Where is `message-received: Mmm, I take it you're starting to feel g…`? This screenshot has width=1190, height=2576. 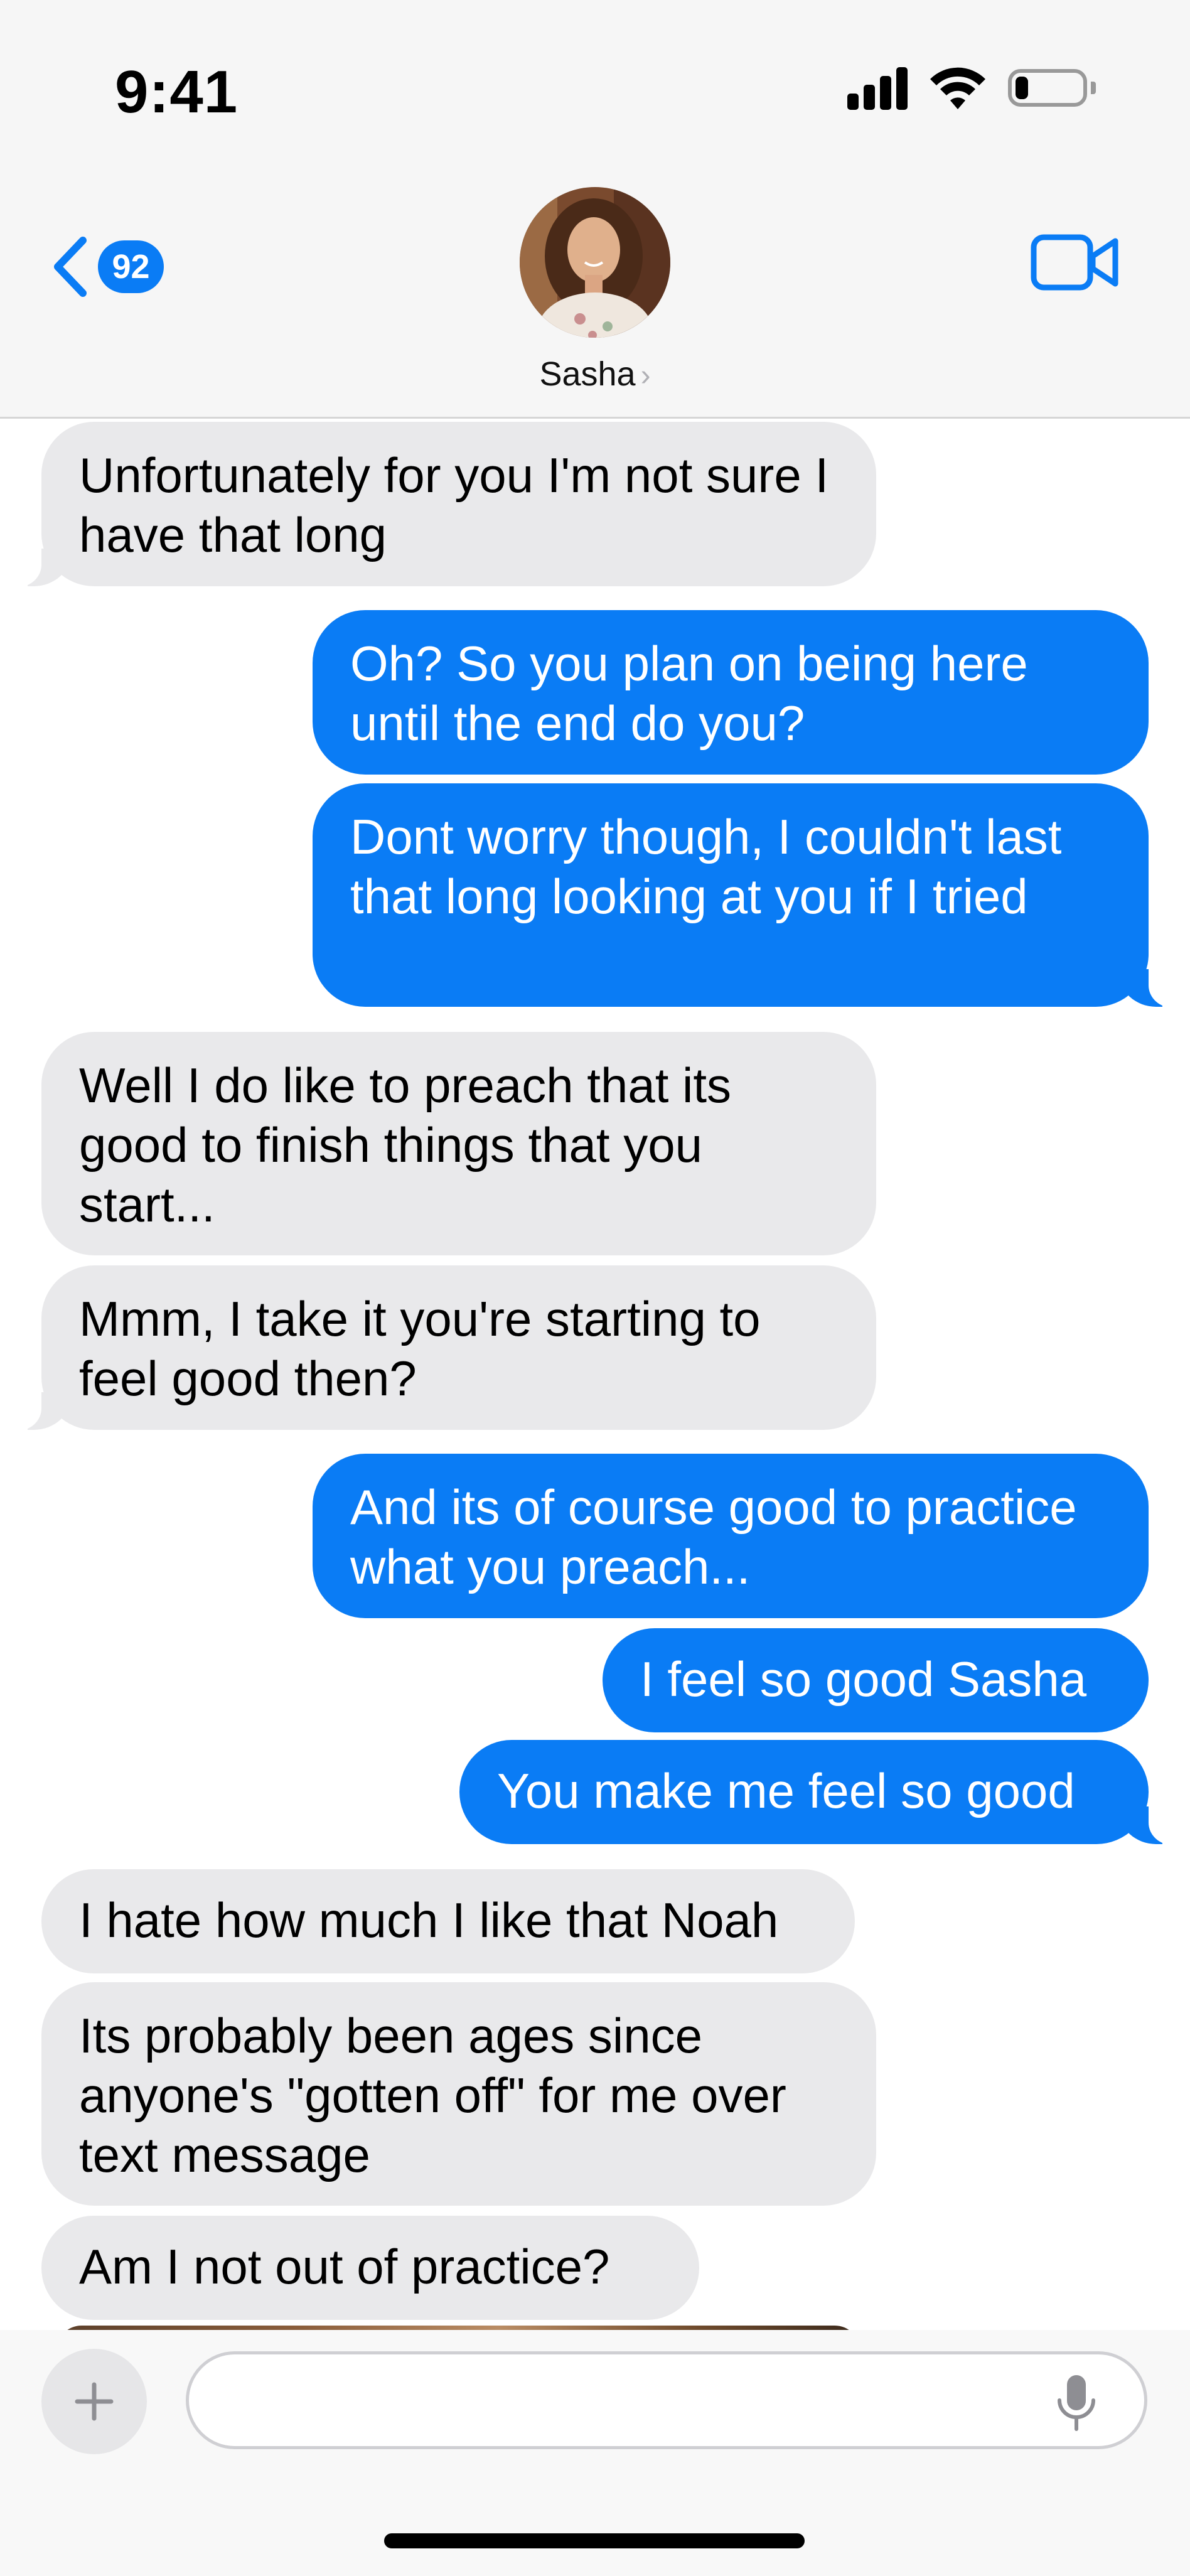
message-received: Mmm, I take it you're starting to feel g… is located at coordinates (442, 1348).